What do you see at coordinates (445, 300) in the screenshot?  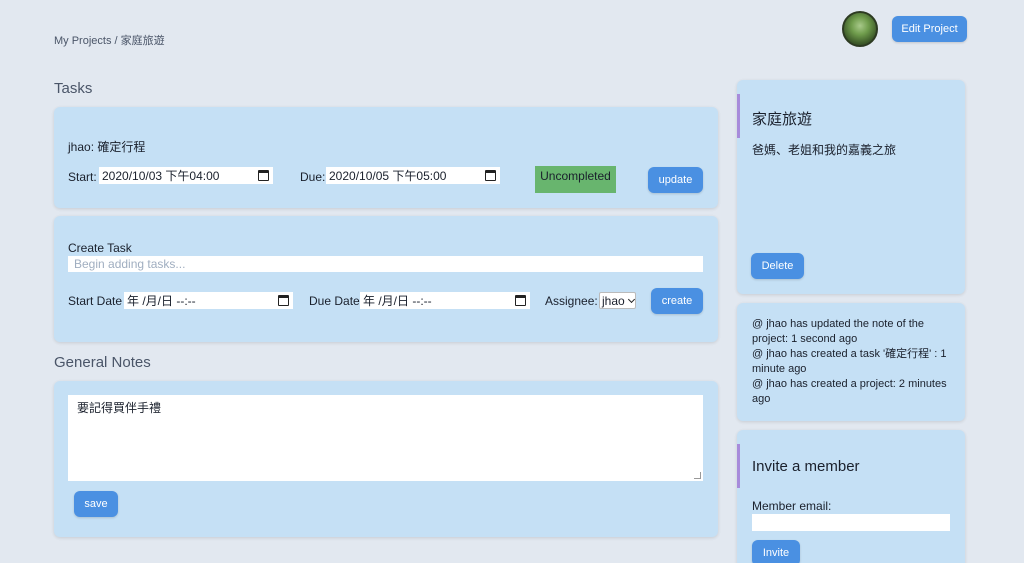 I see `due-date-input: 年 /月/日 --:--` at bounding box center [445, 300].